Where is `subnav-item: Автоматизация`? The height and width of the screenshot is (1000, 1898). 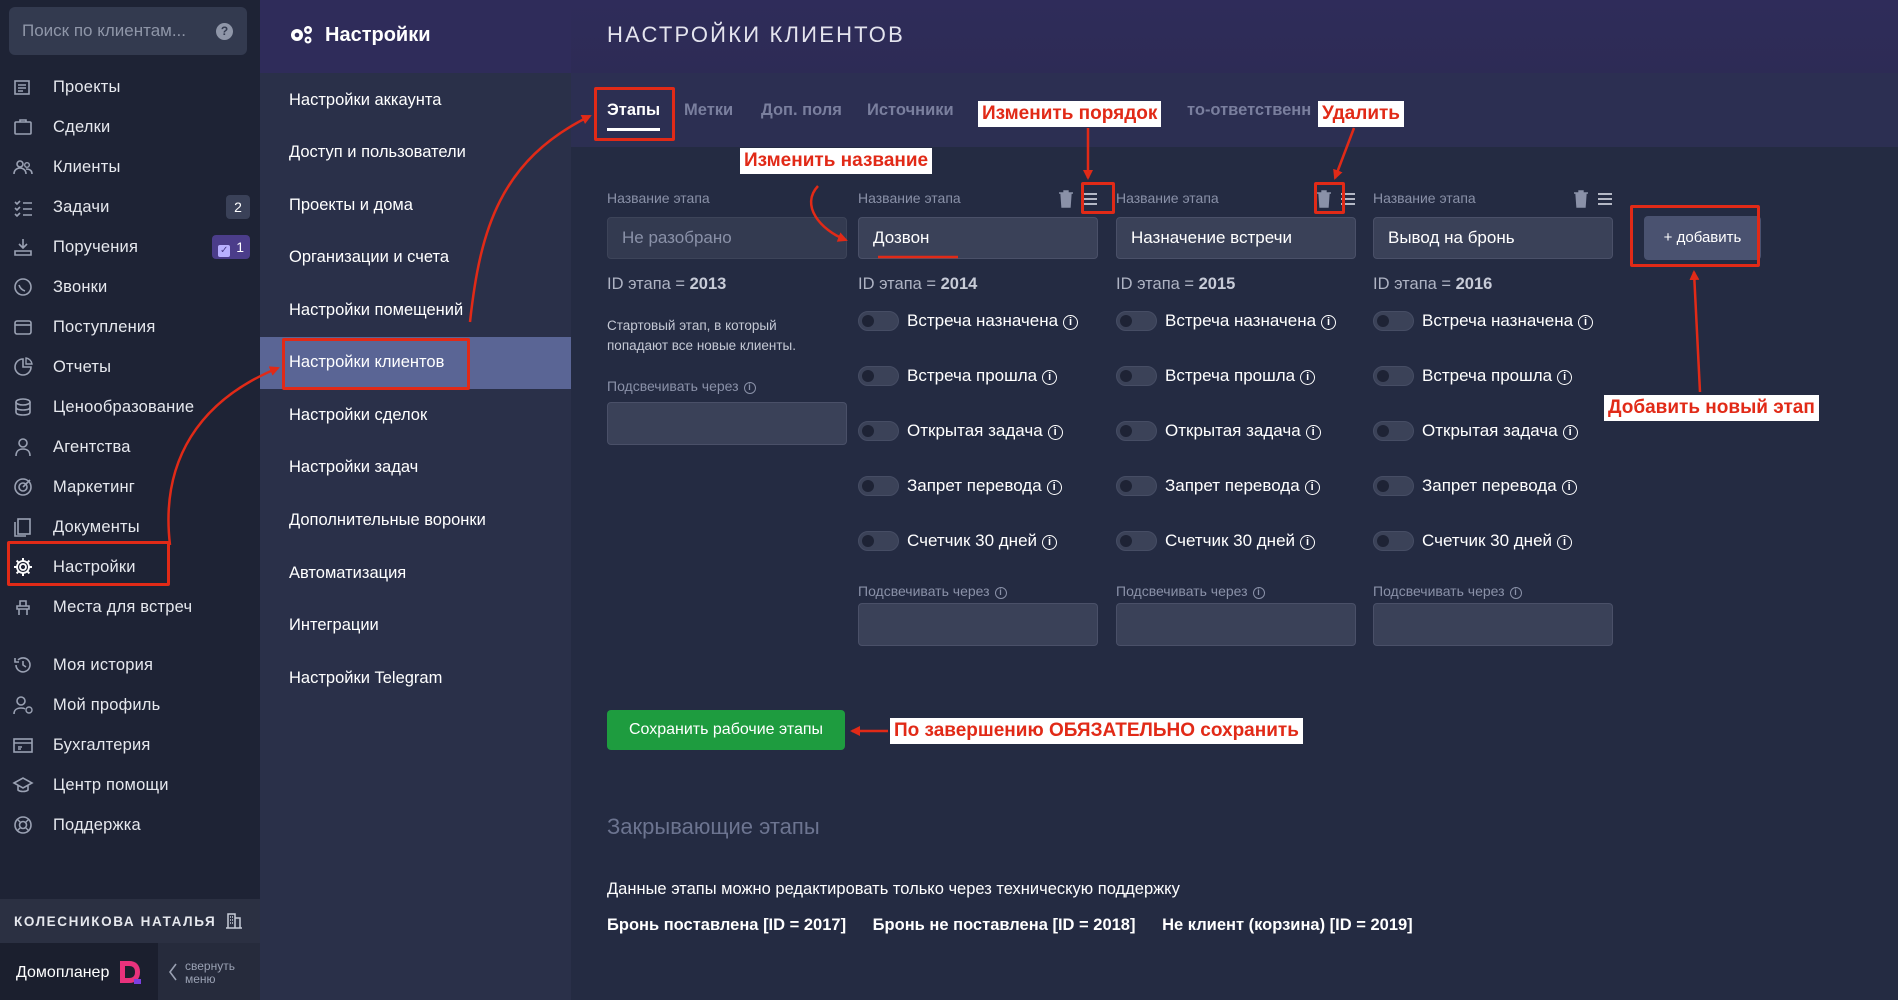 subnav-item: Автоматизация is located at coordinates (415, 574).